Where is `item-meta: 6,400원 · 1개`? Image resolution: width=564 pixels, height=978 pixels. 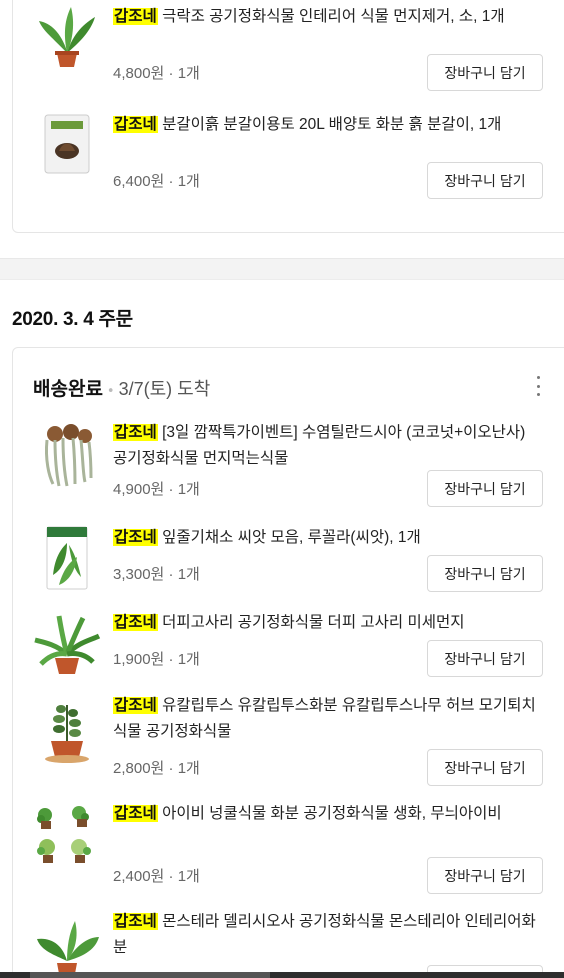
item-meta: 6,400원 · 1개 is located at coordinates (156, 181).